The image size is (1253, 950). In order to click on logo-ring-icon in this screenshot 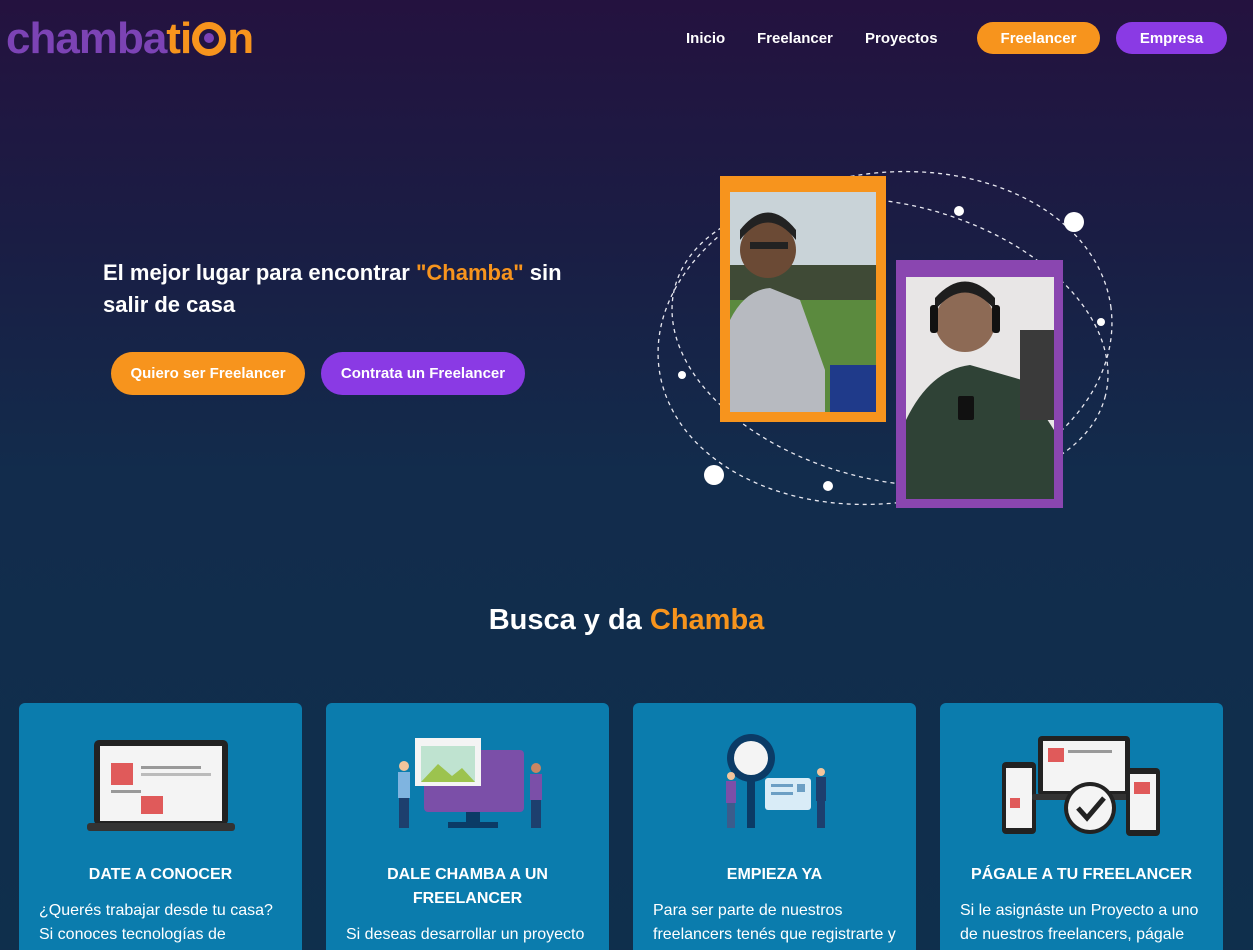, I will do `click(209, 39)`.